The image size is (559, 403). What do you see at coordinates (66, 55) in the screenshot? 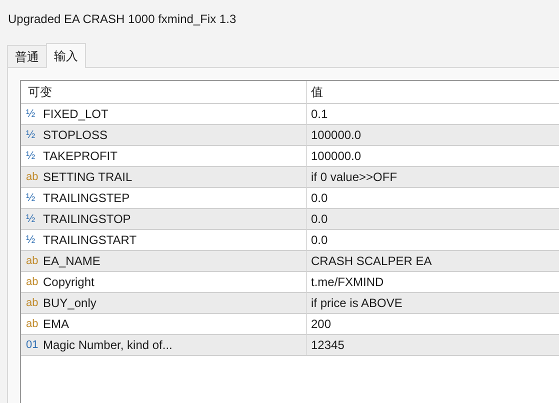
I see `tab: 输入` at bounding box center [66, 55].